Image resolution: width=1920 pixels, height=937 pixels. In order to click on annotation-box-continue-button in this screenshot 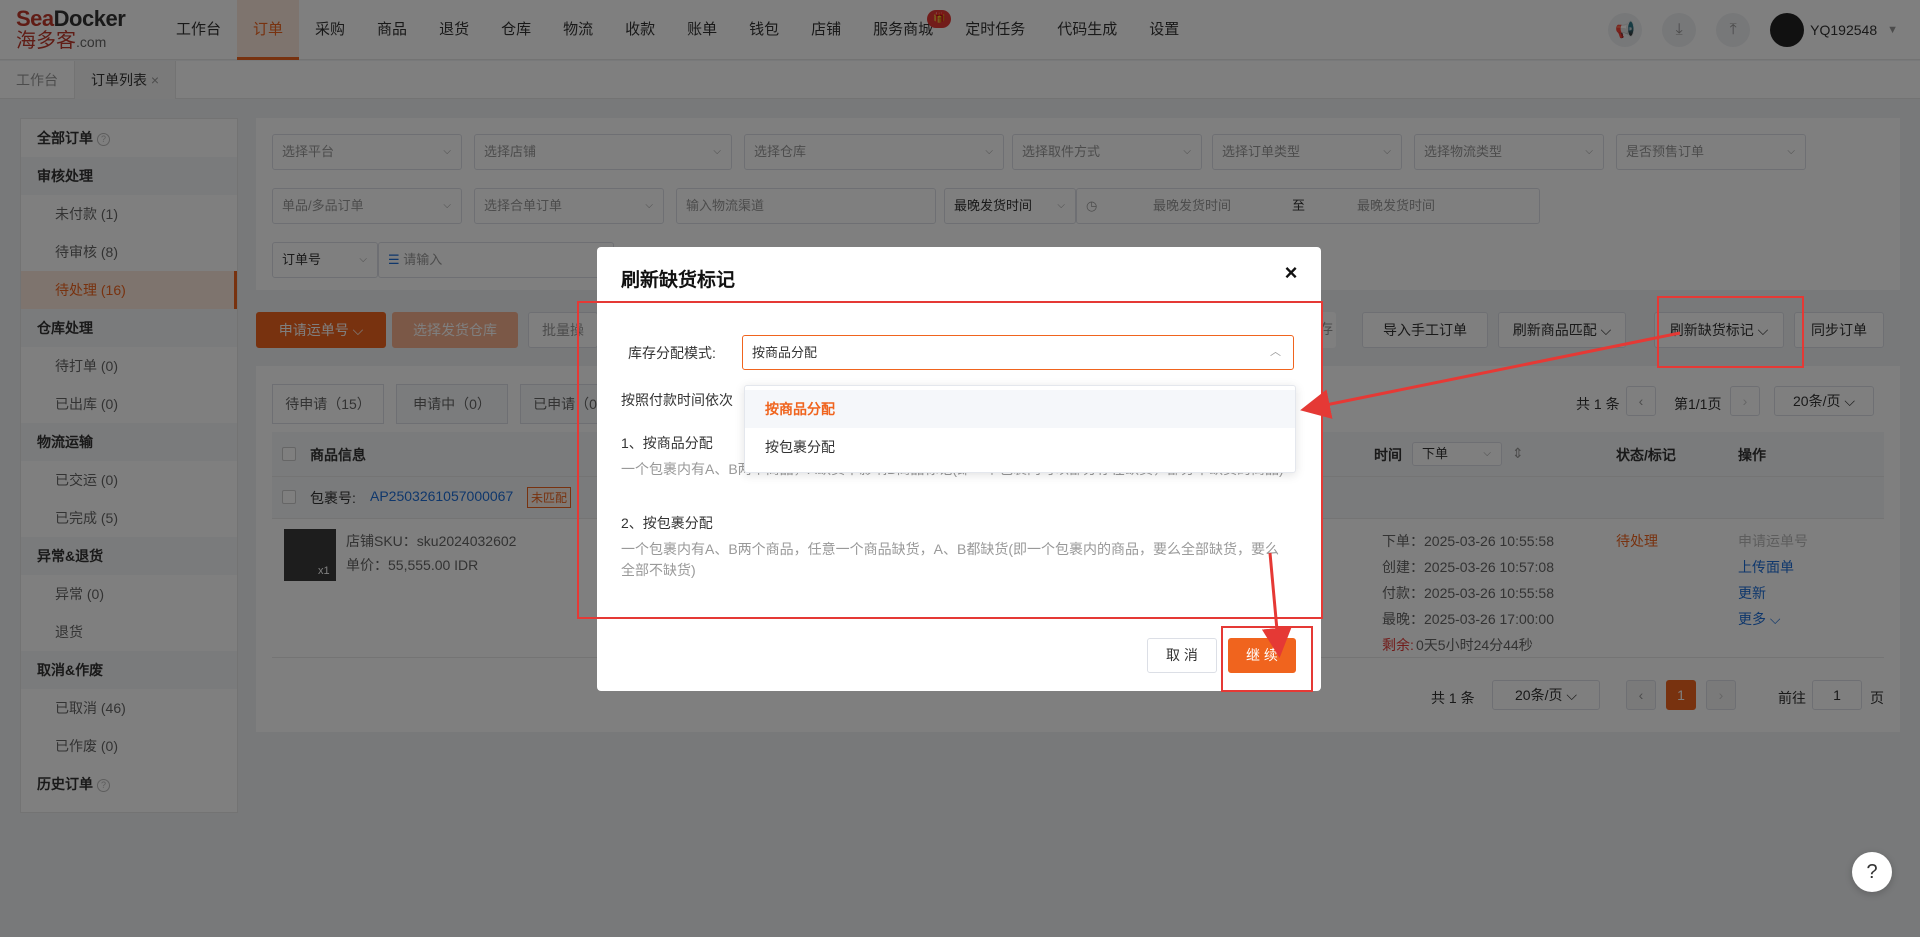, I will do `click(1267, 659)`.